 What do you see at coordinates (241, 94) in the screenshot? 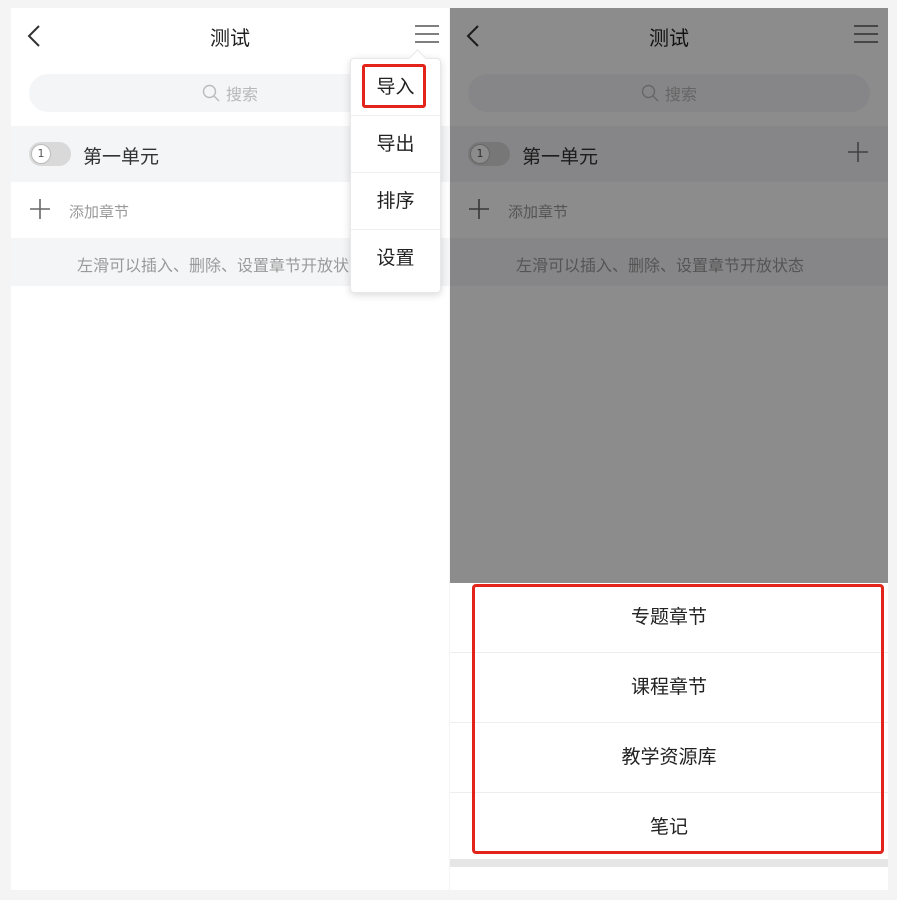
I see `search-placeholder: 搜索` at bounding box center [241, 94].